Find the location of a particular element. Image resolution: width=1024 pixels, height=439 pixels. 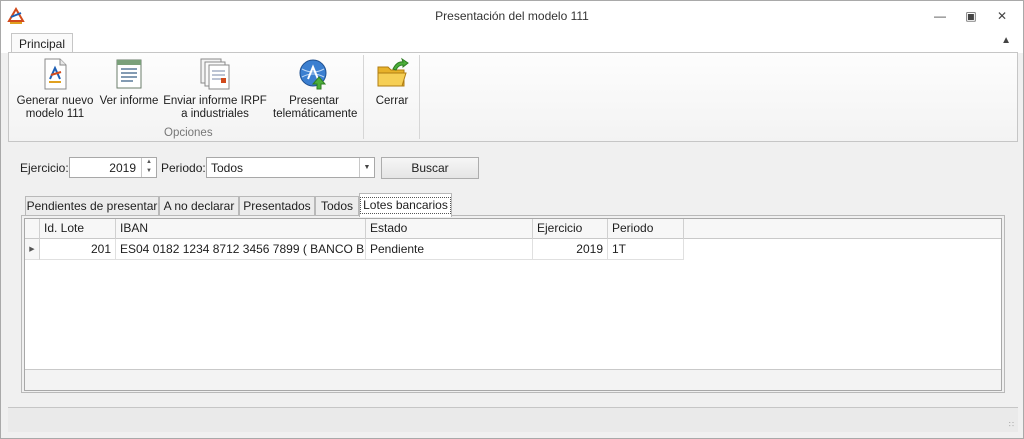

presentar-label: Presentar telemáticamente is located at coordinates (315, 107).